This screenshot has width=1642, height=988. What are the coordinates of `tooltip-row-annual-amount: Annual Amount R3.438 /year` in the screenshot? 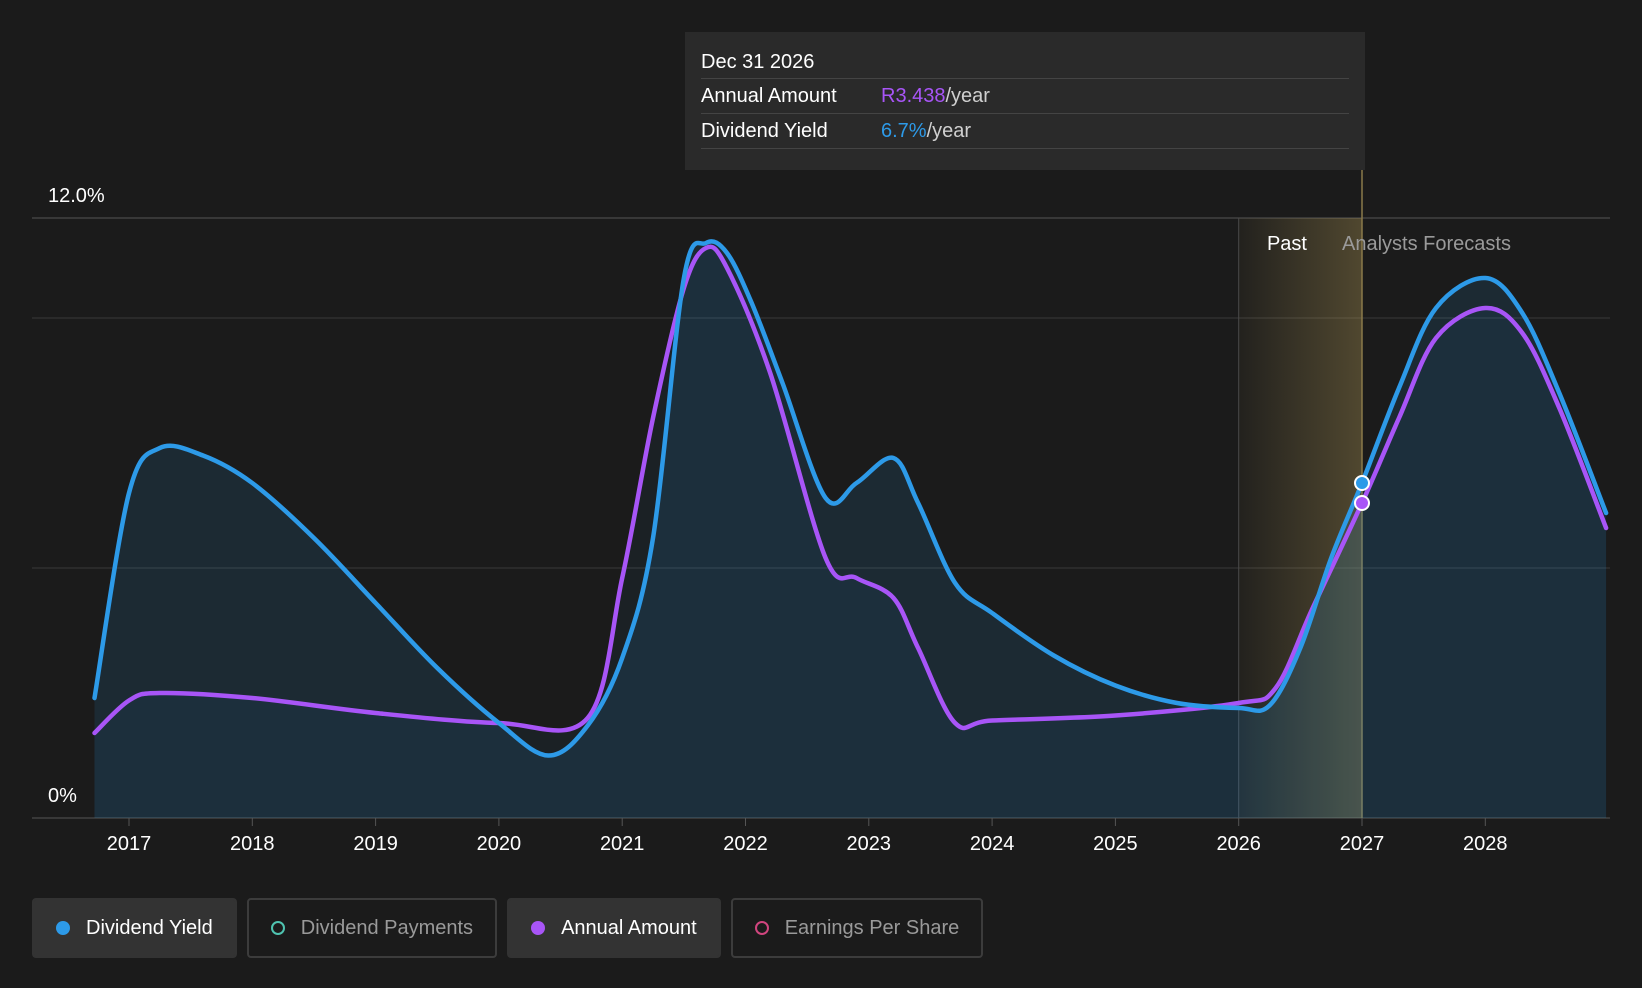 It's located at (1025, 96).